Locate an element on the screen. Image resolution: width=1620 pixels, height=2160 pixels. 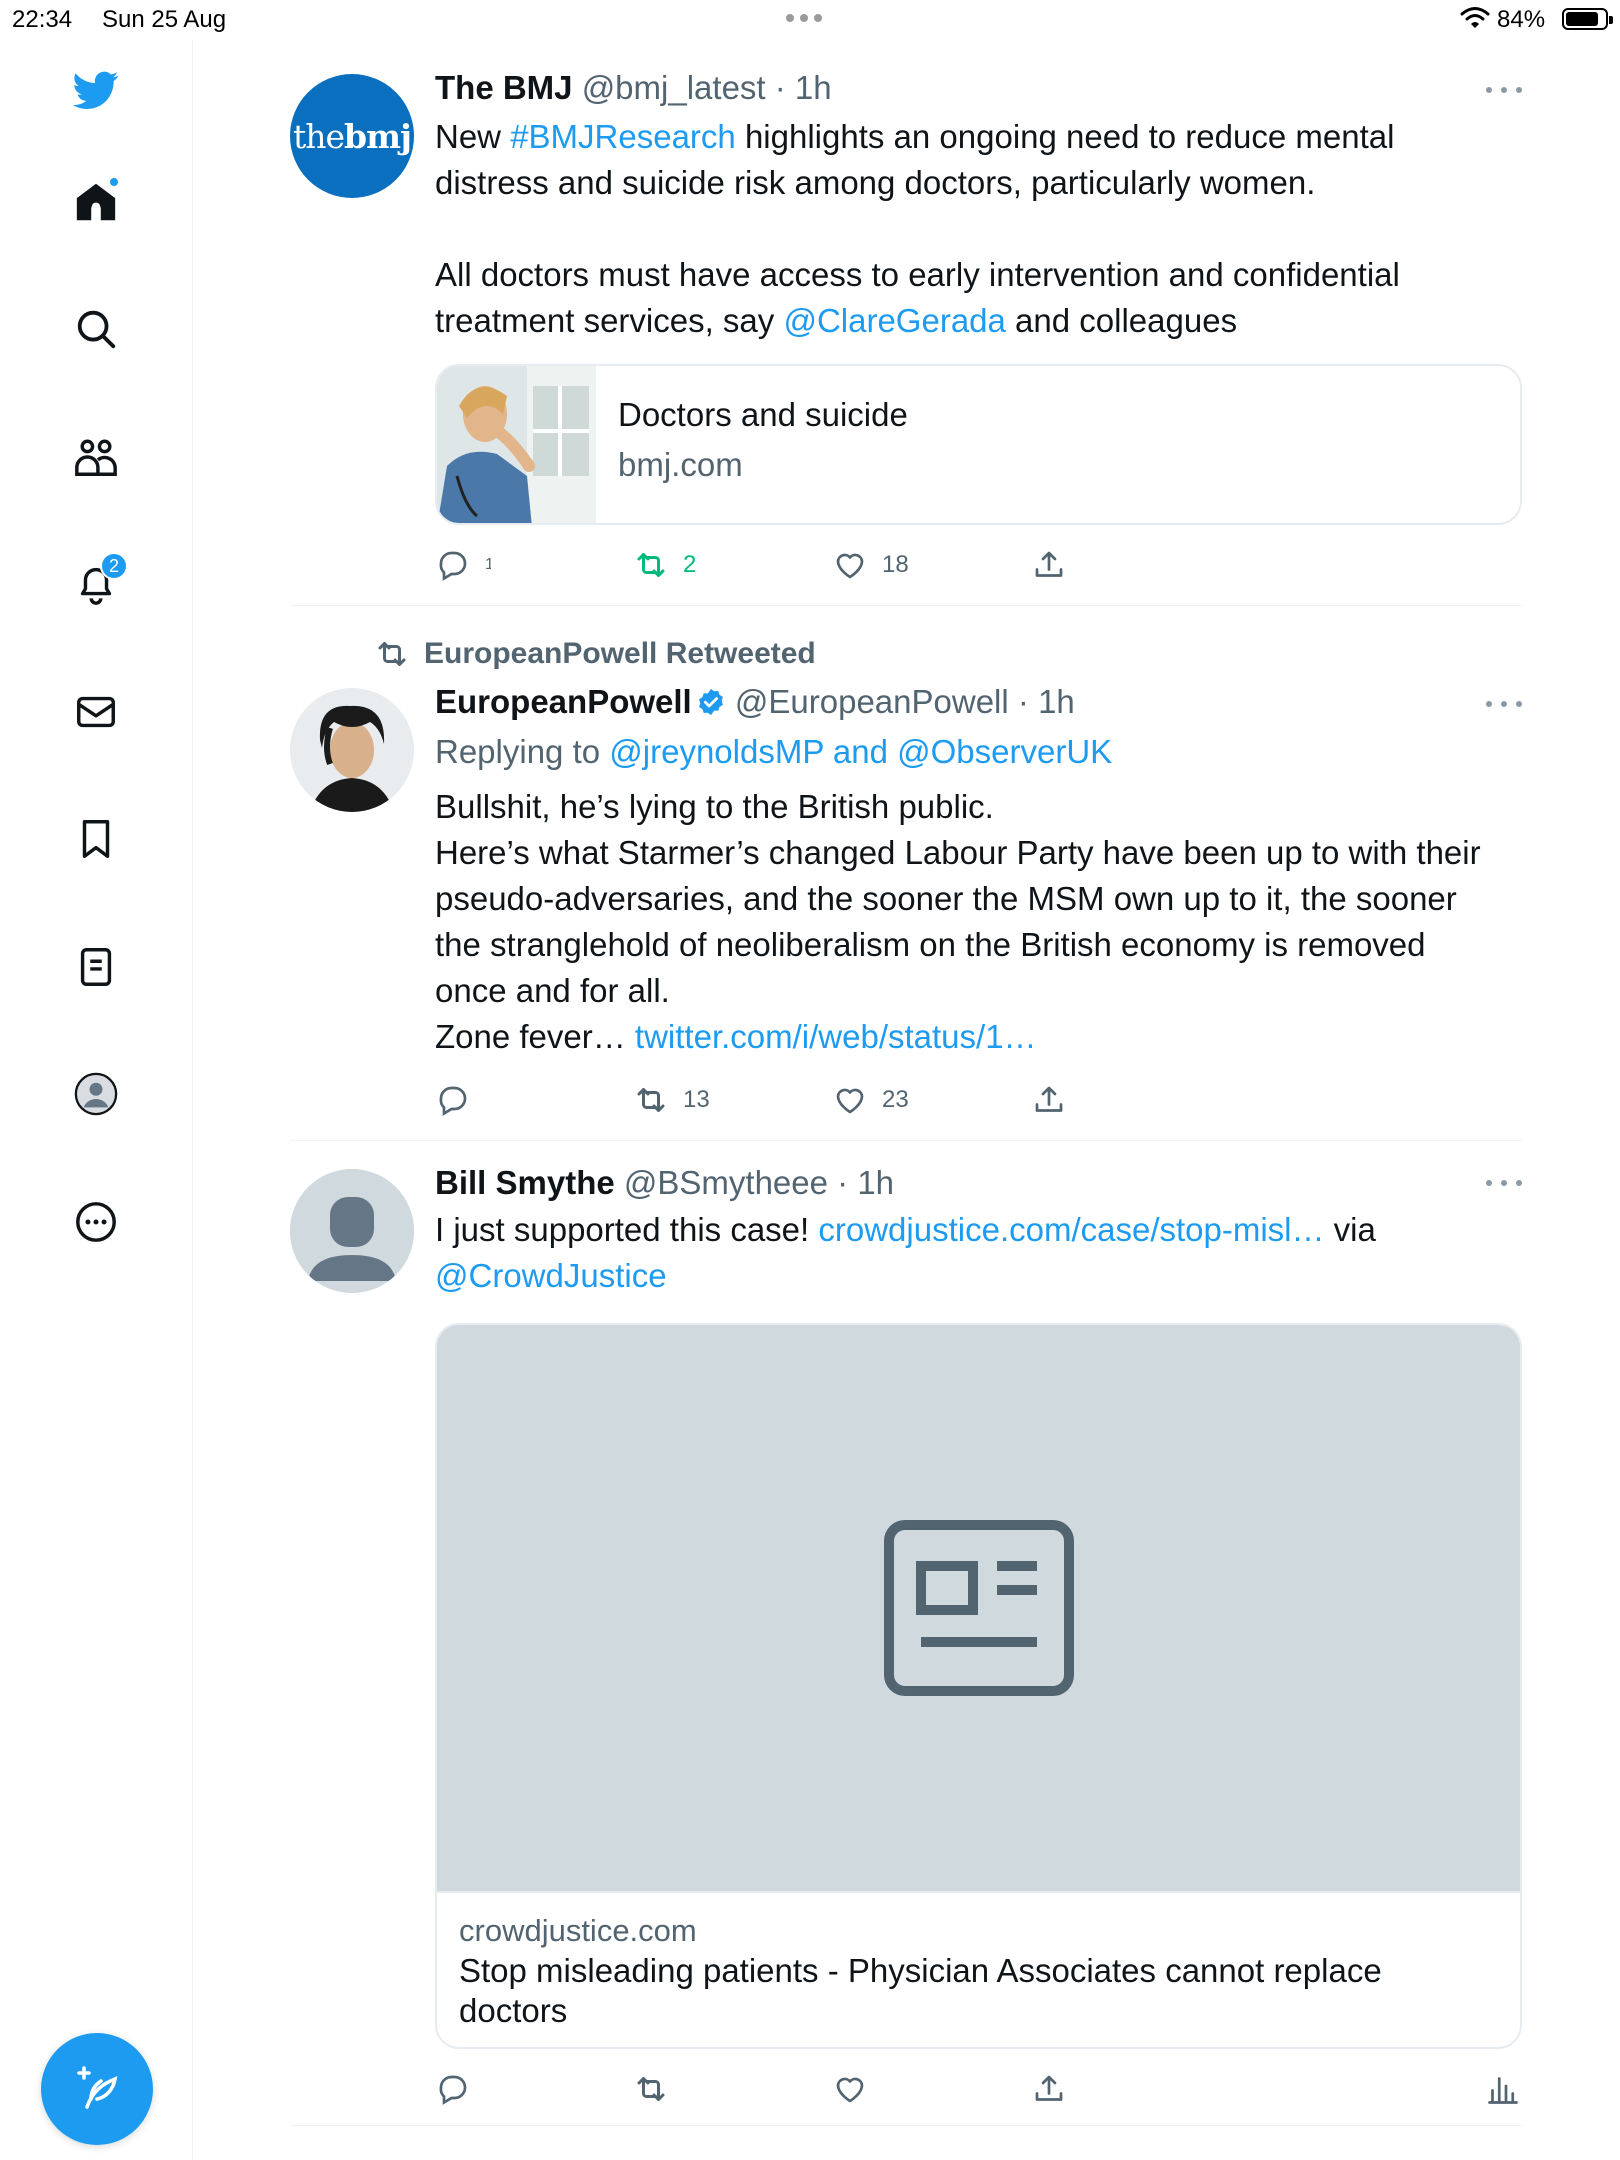
home-icon is located at coordinates (96, 202).